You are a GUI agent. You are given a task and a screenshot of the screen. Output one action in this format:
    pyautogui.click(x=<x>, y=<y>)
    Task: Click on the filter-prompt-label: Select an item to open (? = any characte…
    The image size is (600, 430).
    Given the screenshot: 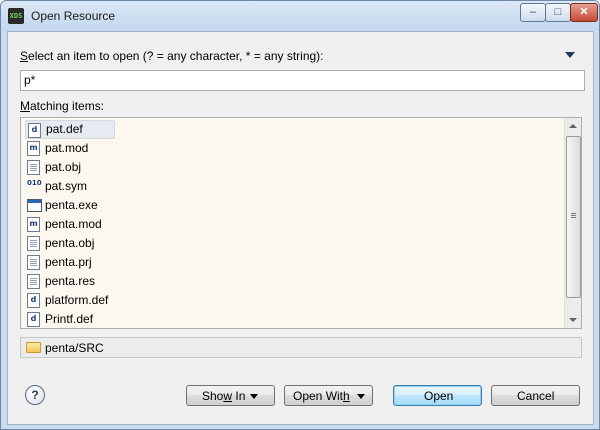 What is the action you would take?
    pyautogui.click(x=172, y=56)
    